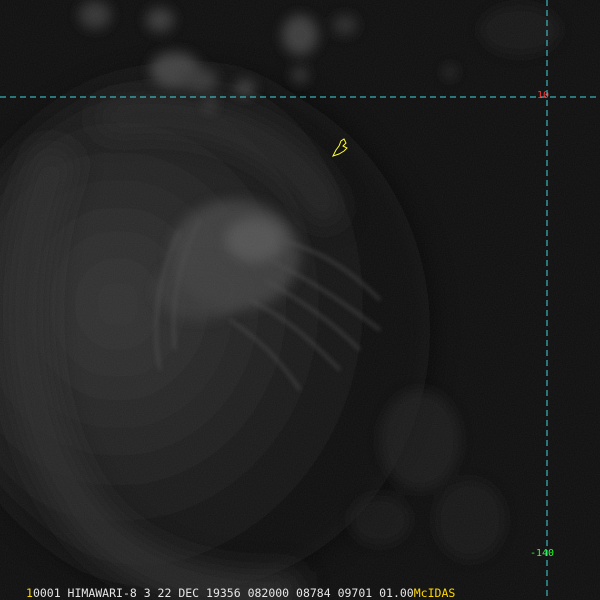 The image size is (600, 600). Describe the element at coordinates (434, 593) in the screenshot. I see `mcidas-logo: McIDAS` at that location.